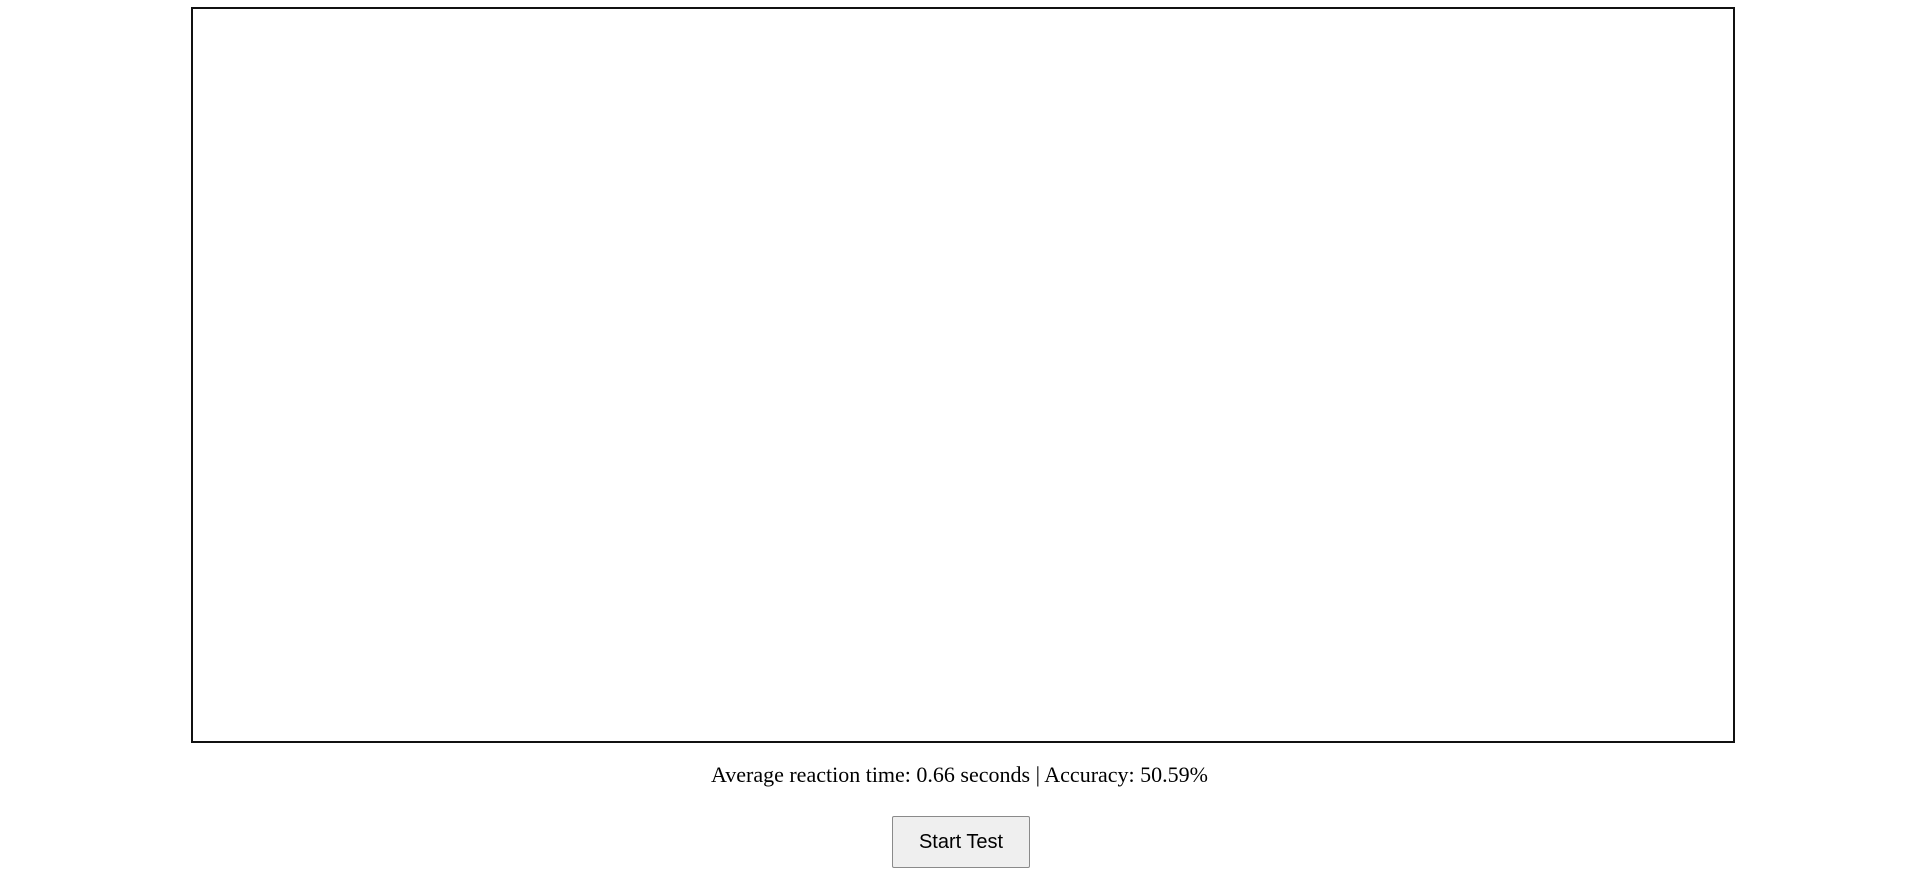  Describe the element at coordinates (813, 774) in the screenshot. I see `average-reaction-time-label: Average reaction time:` at that location.